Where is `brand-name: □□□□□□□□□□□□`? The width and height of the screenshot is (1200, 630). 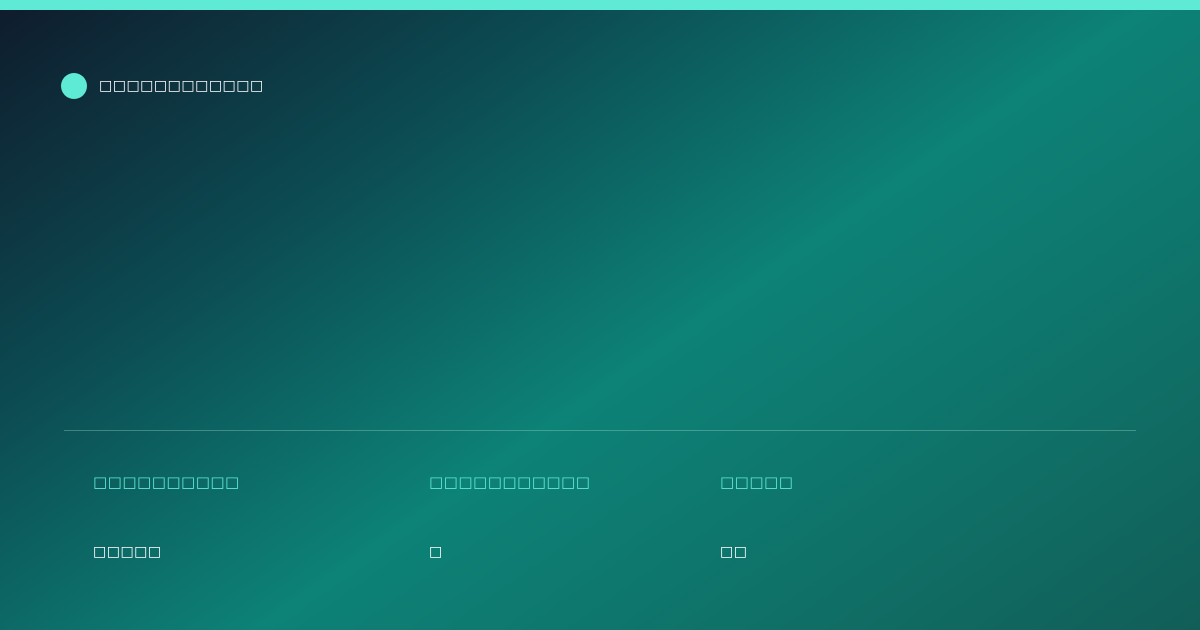
brand-name: □□□□□□□□□□□□ is located at coordinates (181, 86).